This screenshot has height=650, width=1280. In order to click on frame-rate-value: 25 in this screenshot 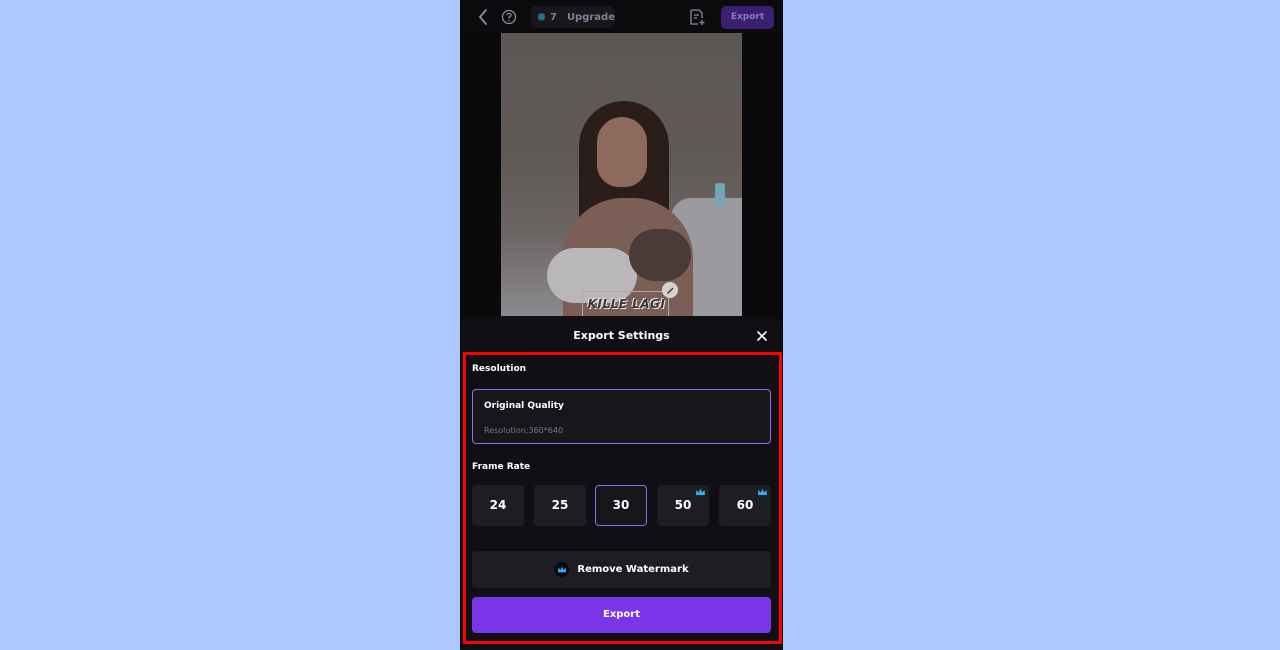, I will do `click(560, 505)`.